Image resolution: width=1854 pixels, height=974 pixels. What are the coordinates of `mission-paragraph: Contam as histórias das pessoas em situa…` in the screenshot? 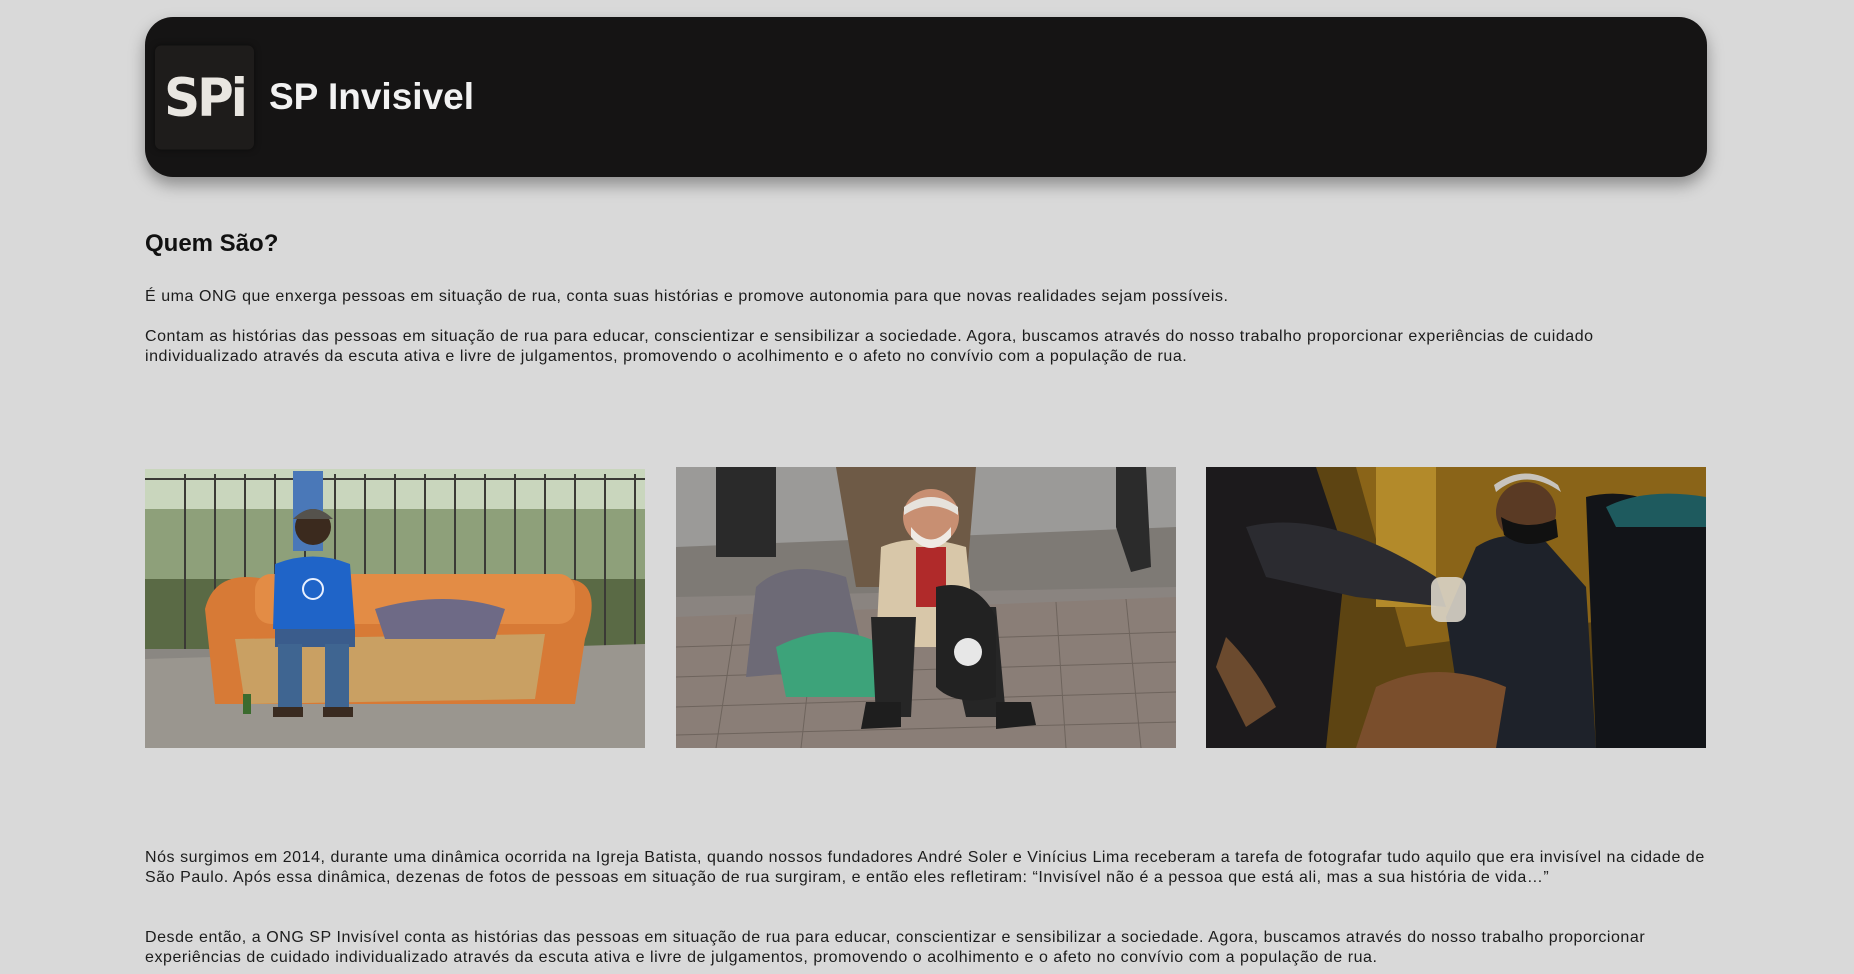 It's located at (869, 346).